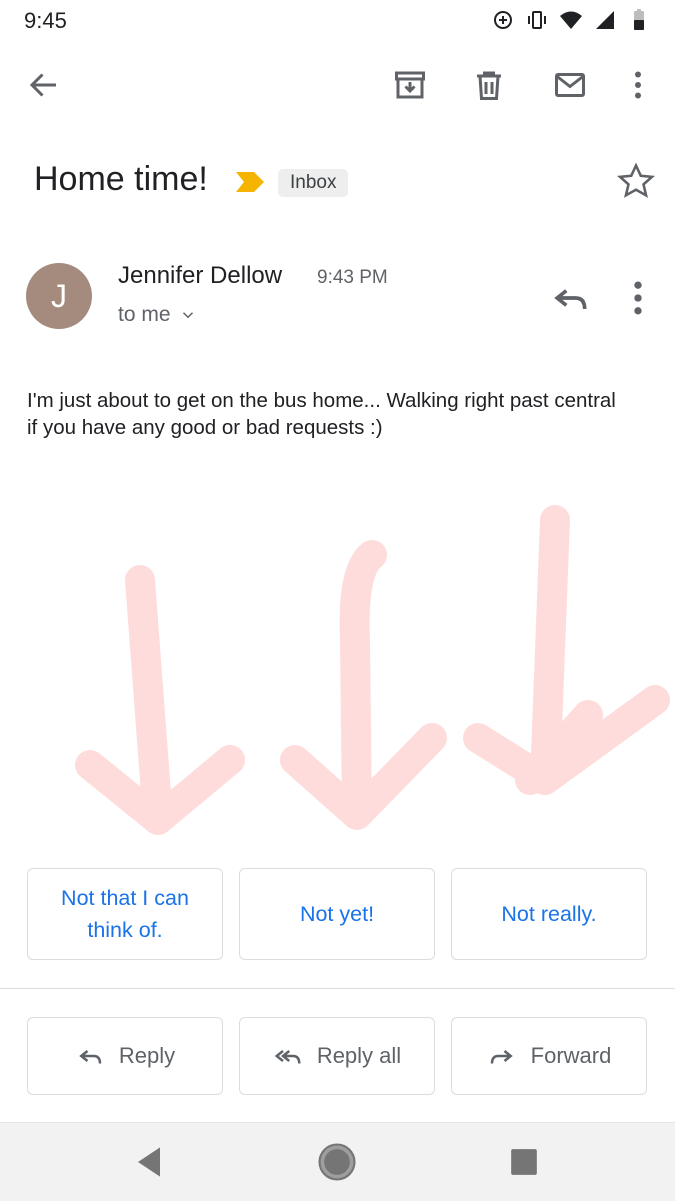  I want to click on annotation-arrow-left, so click(160, 700).